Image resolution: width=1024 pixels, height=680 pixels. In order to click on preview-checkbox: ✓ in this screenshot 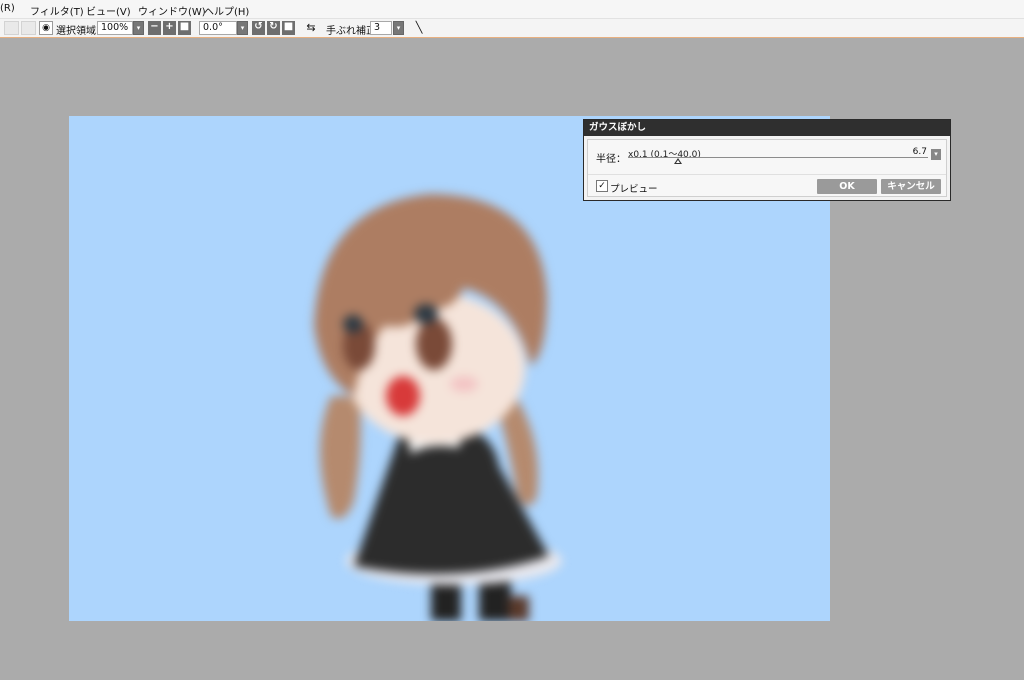, I will do `click(602, 186)`.